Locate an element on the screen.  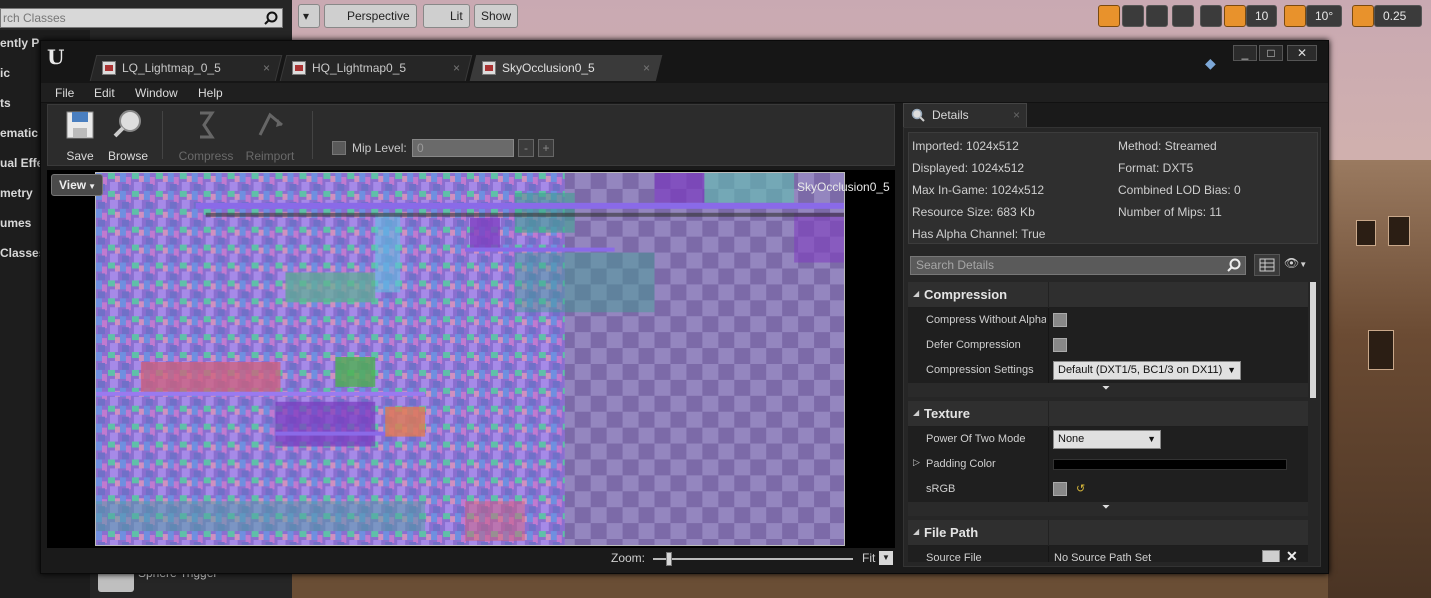
close-icon: × is located at coordinates (1016, 115).